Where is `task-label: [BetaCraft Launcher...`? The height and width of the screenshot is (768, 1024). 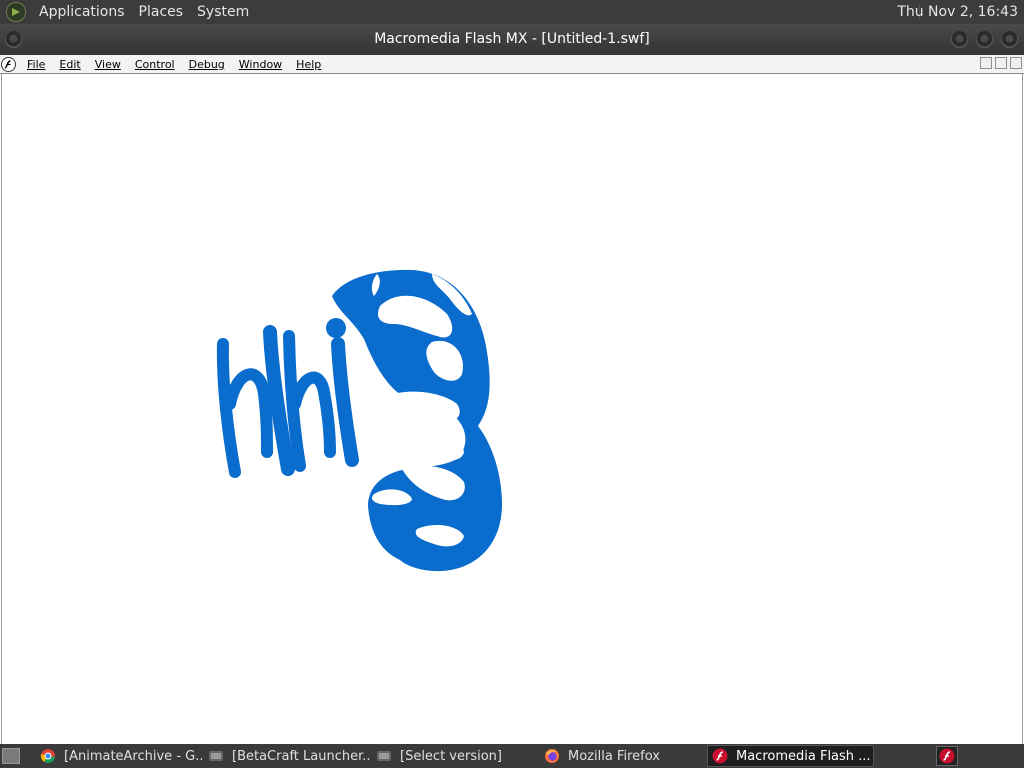 task-label: [BetaCraft Launcher... is located at coordinates (301, 756).